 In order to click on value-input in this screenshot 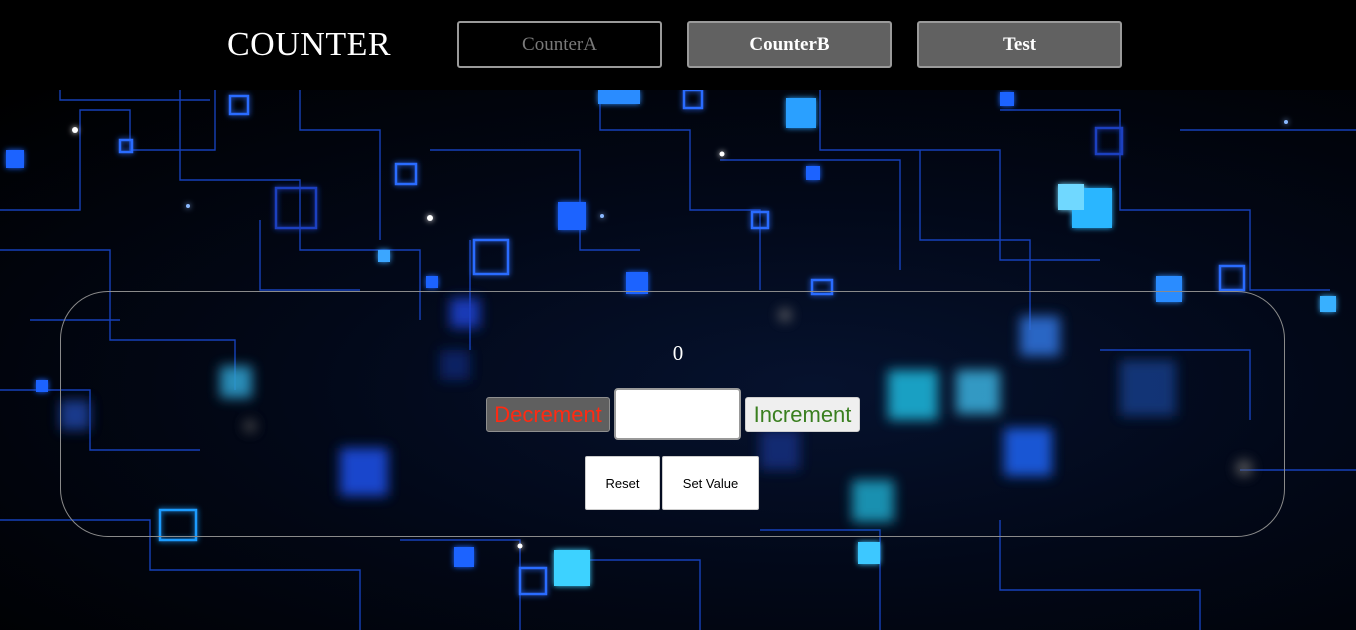, I will do `click(677, 414)`.